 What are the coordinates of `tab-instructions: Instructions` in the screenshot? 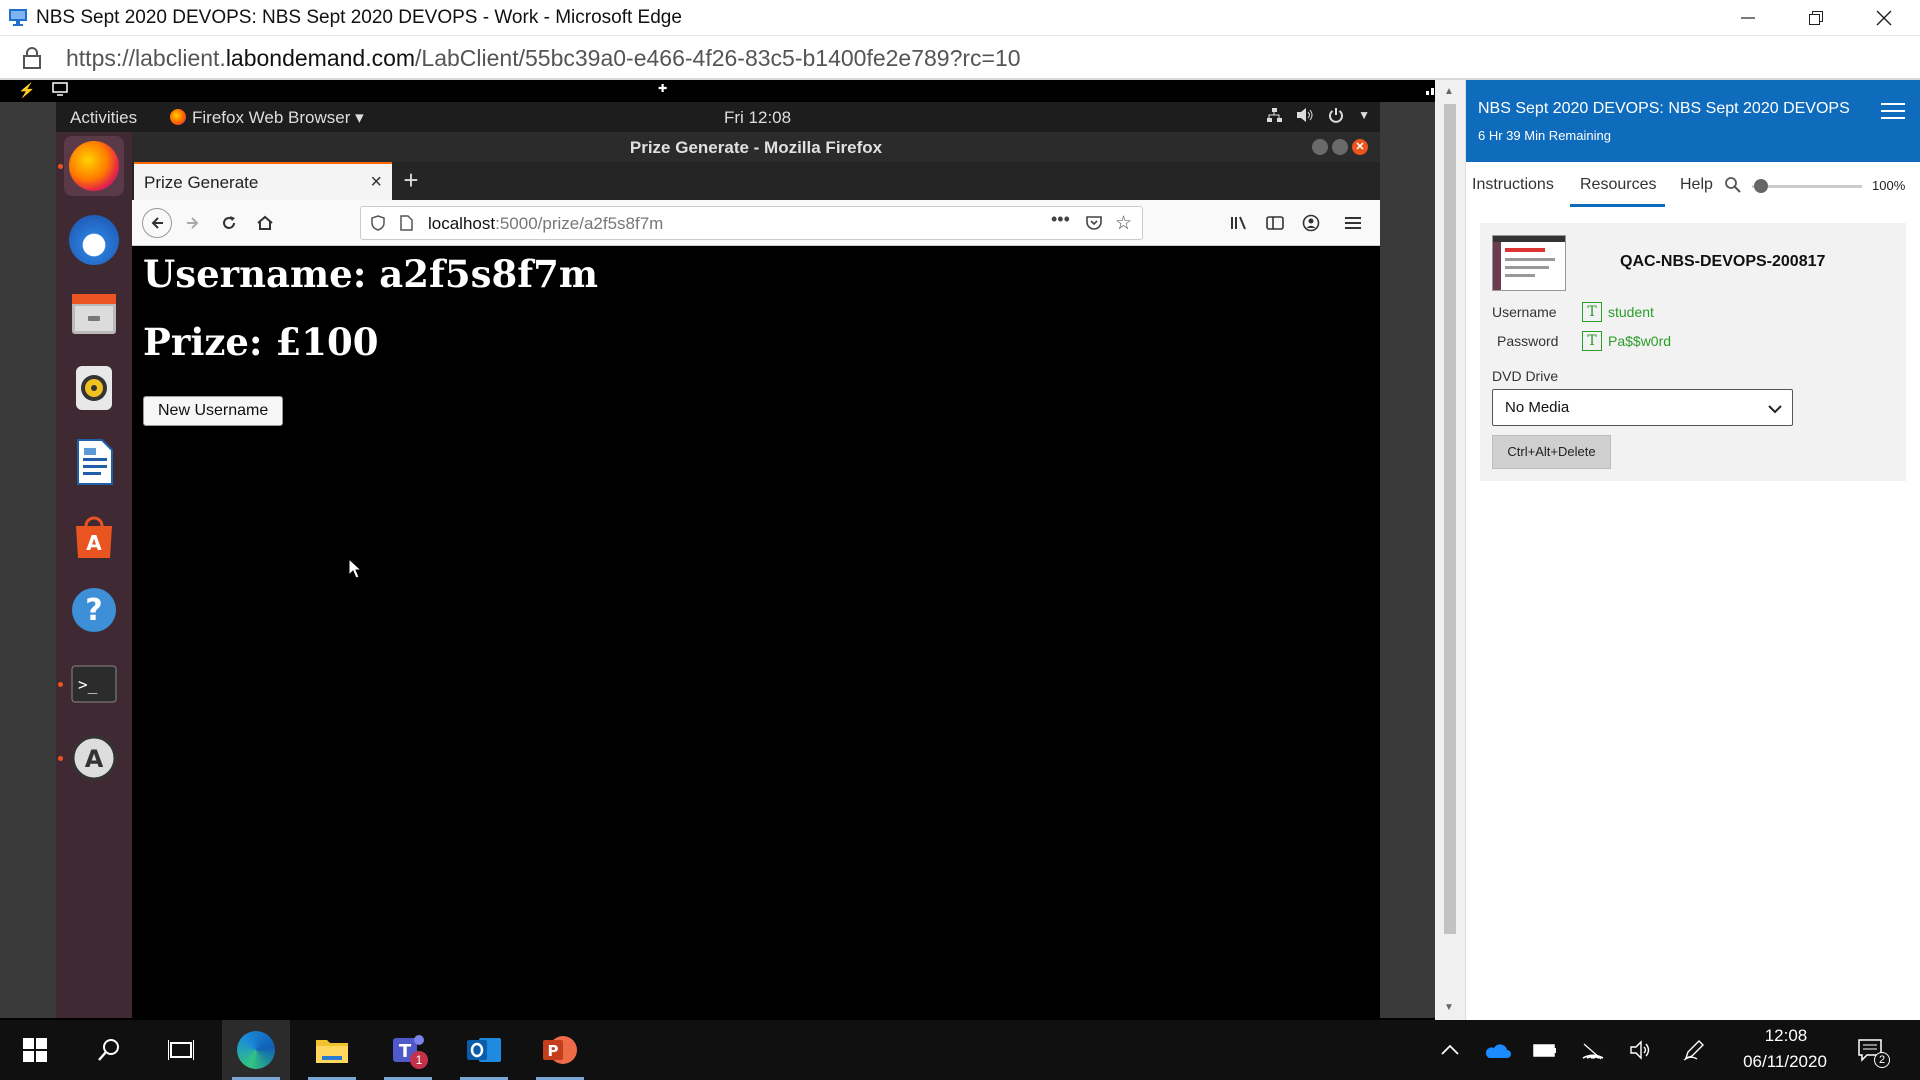 It's located at (1513, 185).